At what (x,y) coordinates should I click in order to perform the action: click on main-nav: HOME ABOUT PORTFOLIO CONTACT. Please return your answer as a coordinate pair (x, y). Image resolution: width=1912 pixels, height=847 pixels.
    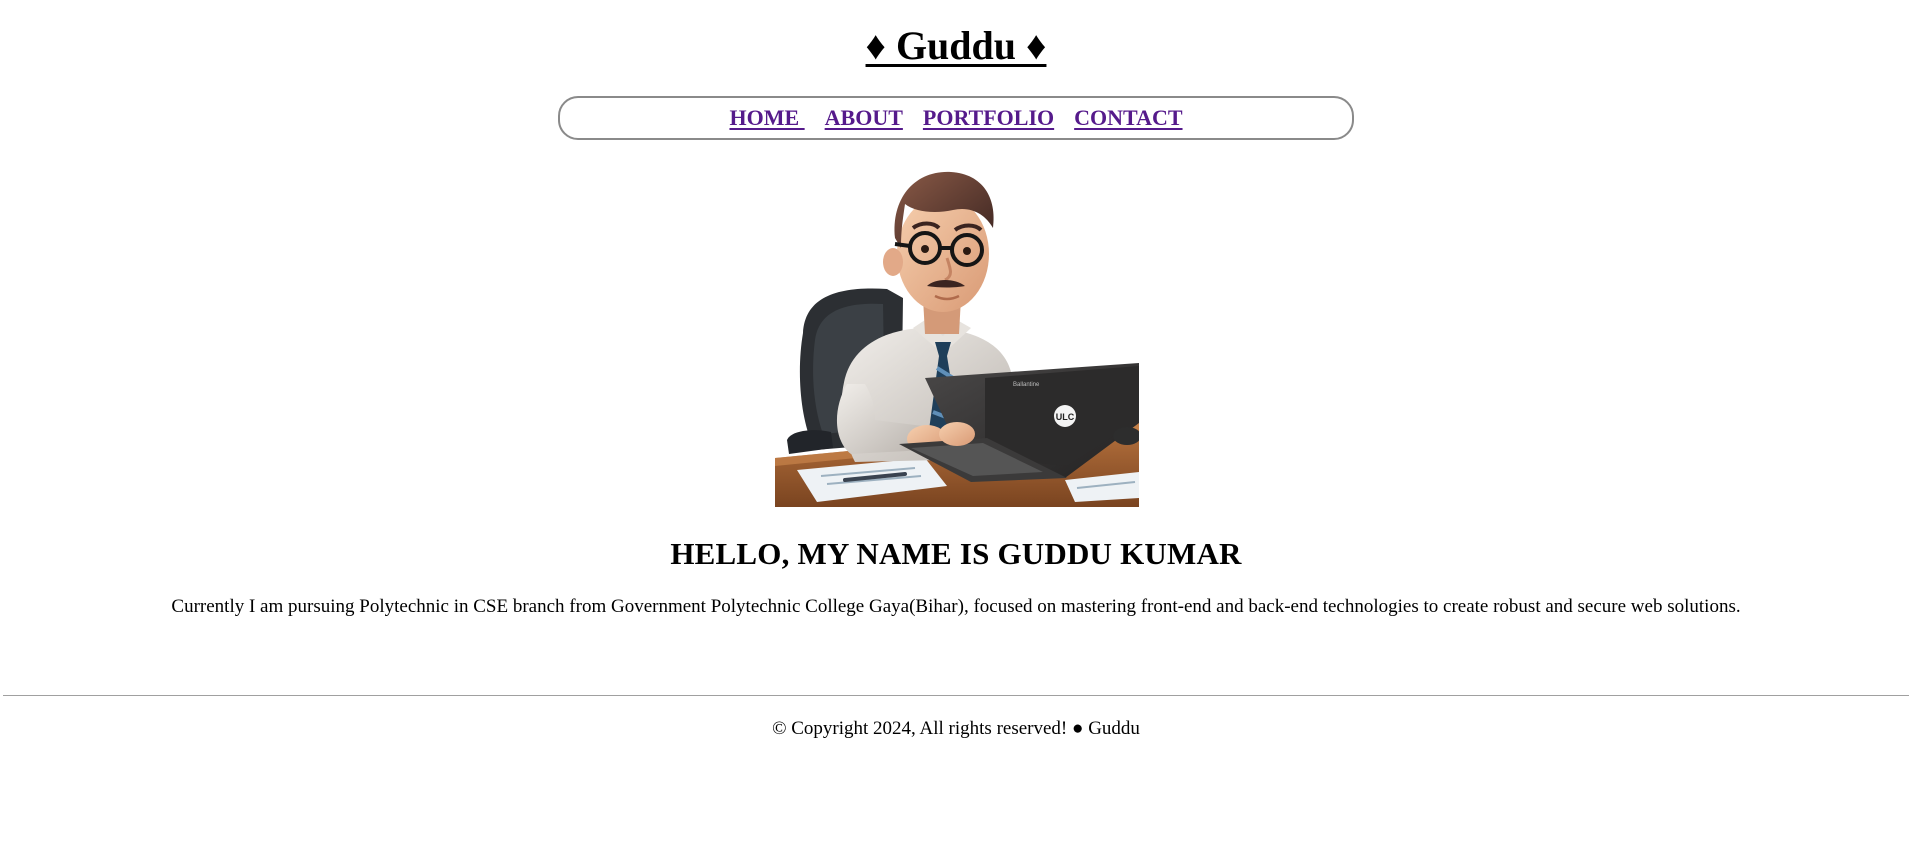
    Looking at the image, I should click on (956, 118).